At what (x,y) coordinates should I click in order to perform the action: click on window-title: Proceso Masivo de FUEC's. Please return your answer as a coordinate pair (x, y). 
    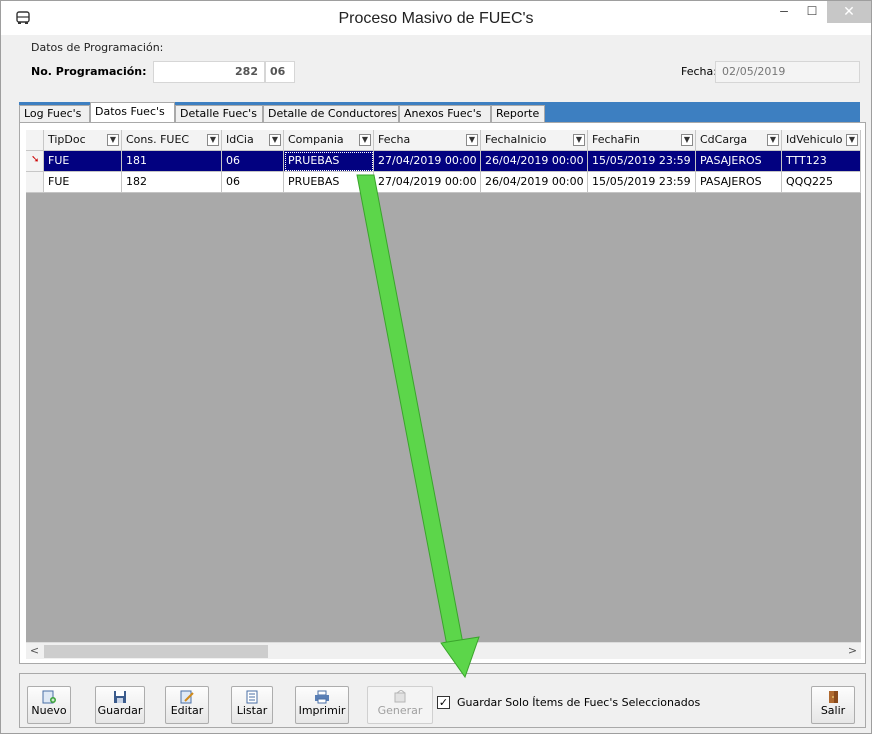
    Looking at the image, I should click on (436, 18).